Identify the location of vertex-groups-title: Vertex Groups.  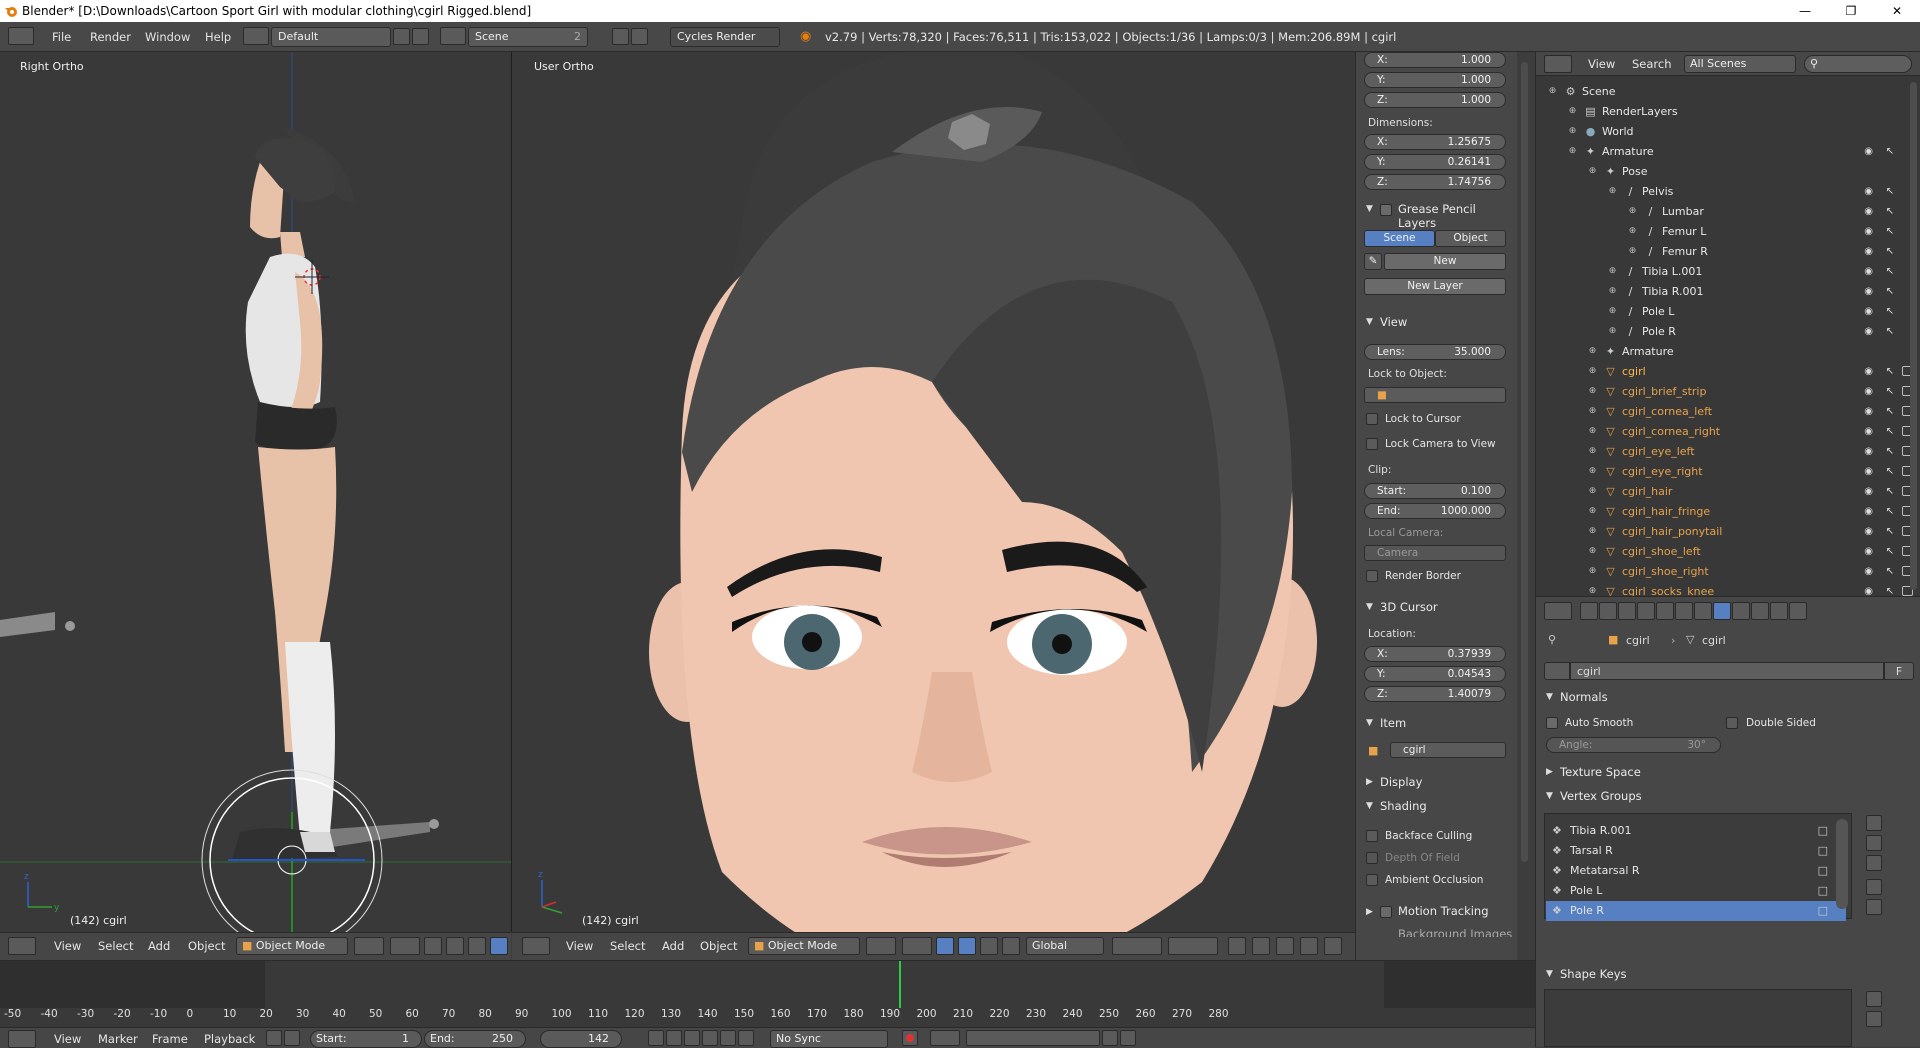
(1601, 796).